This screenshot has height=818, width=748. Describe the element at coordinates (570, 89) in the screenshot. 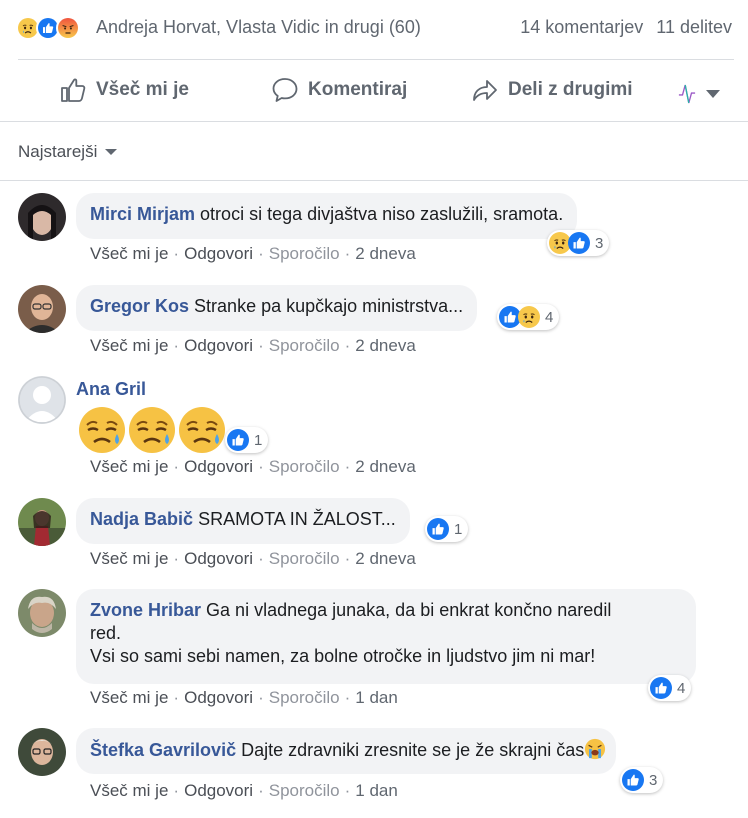

I see `share-button-label: Deli z drugimi` at that location.